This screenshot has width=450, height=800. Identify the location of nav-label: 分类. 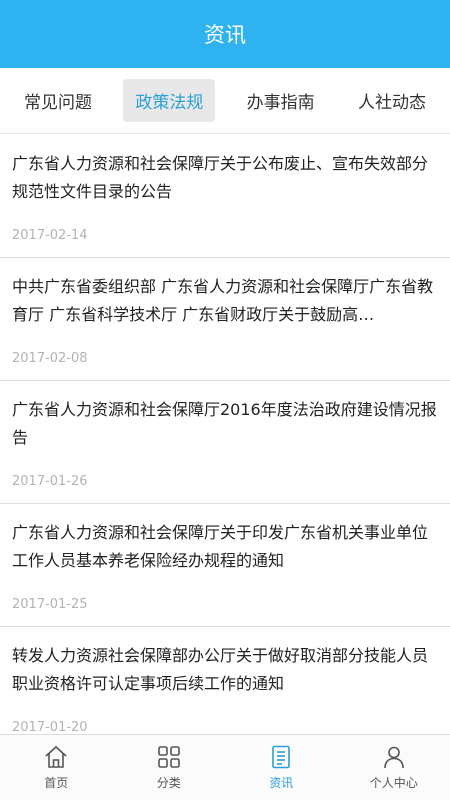
(168, 783).